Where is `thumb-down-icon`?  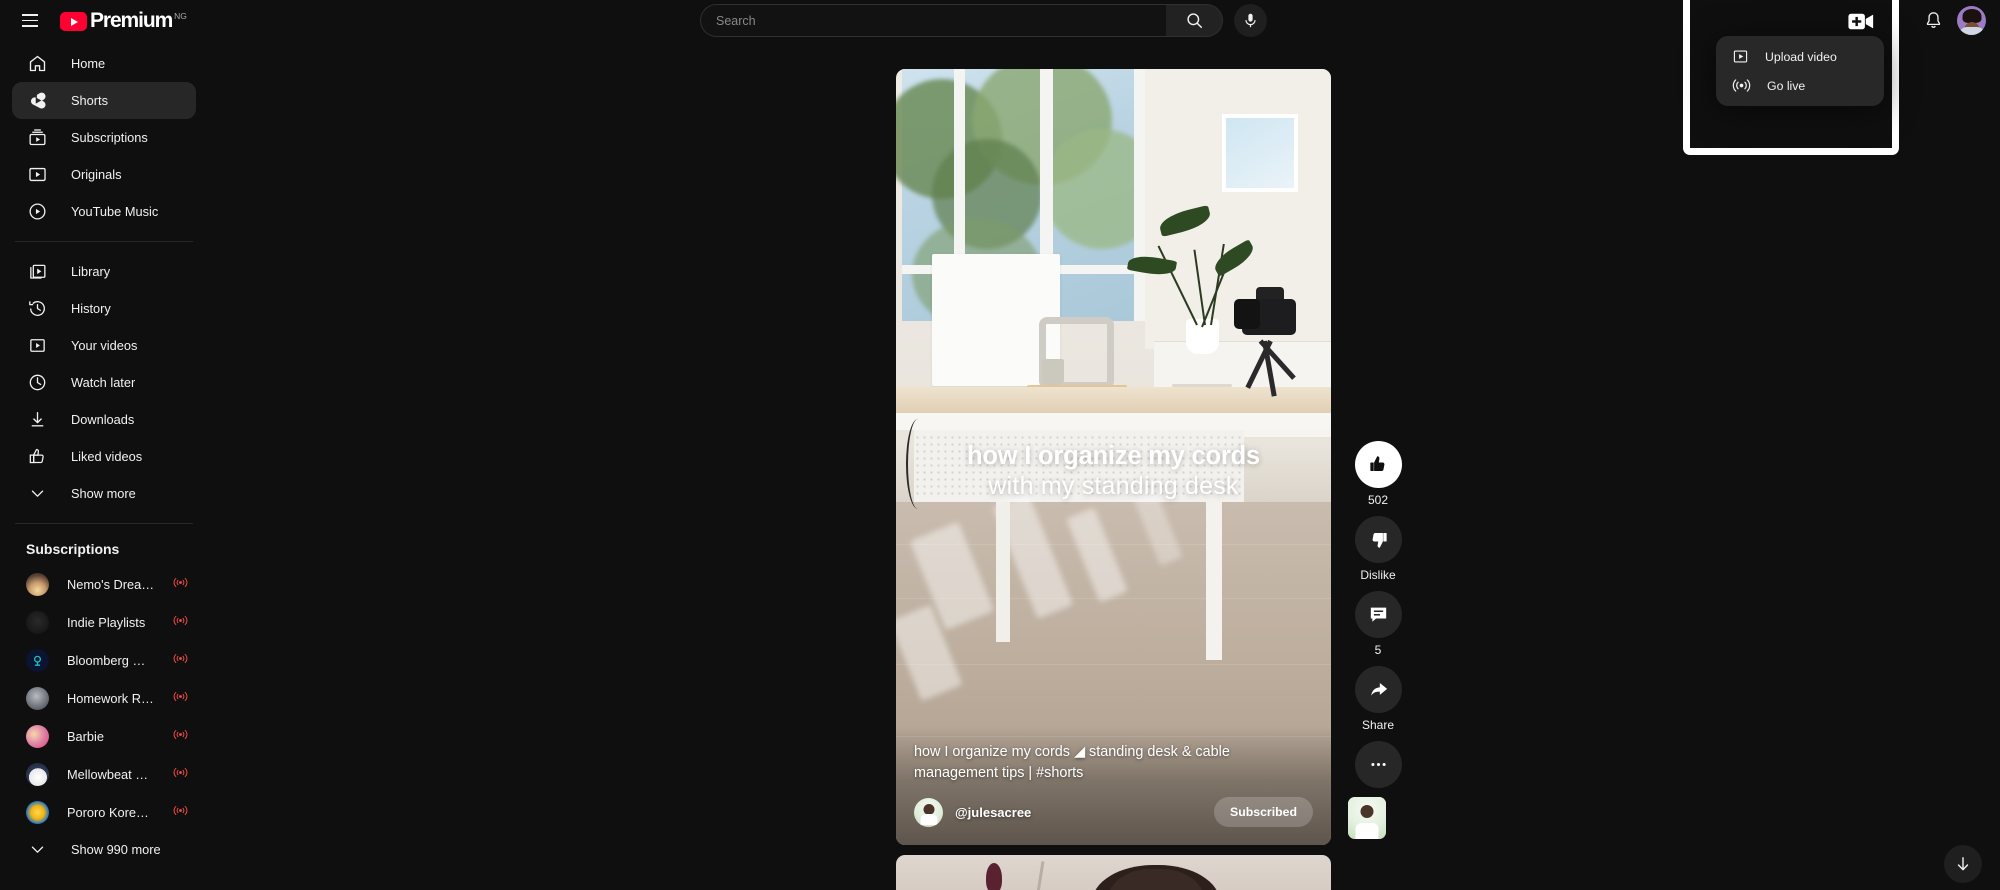
thumb-down-icon is located at coordinates (1379, 540).